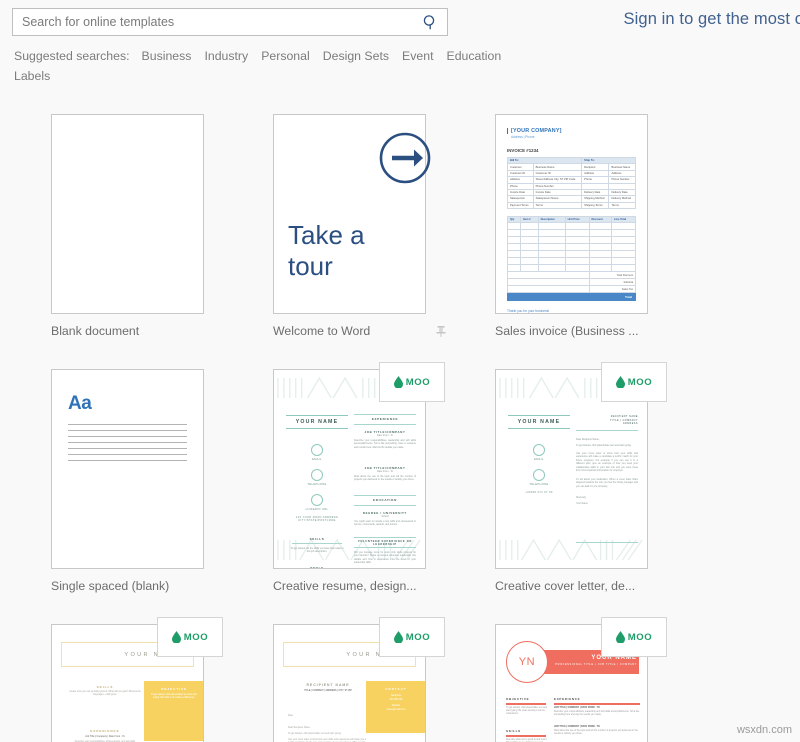 Image resolution: width=800 pixels, height=742 pixels. Describe the element at coordinates (290, 716) in the screenshot. I see `cover-date: Date` at that location.